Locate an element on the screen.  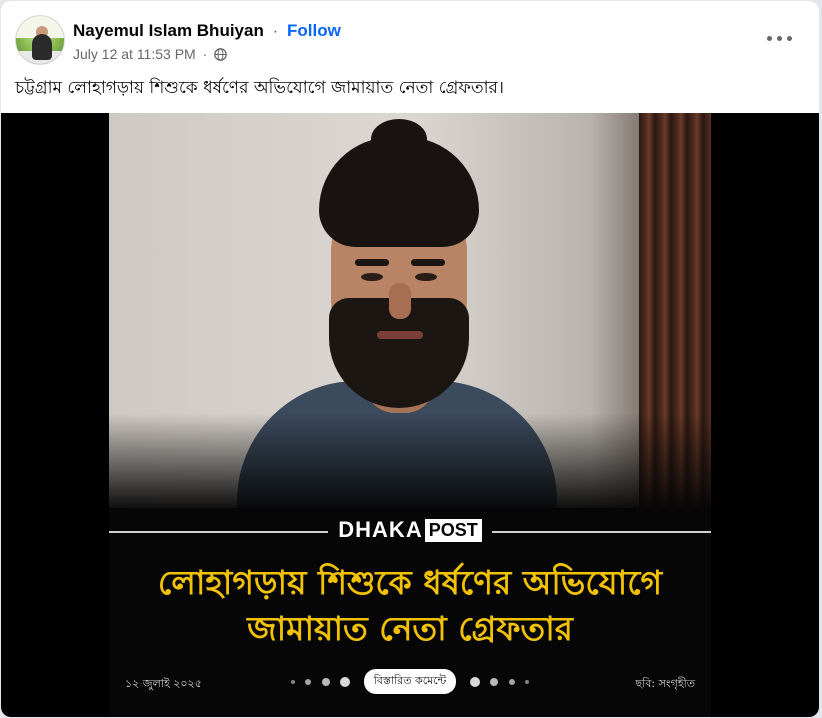
headline-line-2: জামায়াত নেতা গ্রেফতার is located at coordinates (410, 628).